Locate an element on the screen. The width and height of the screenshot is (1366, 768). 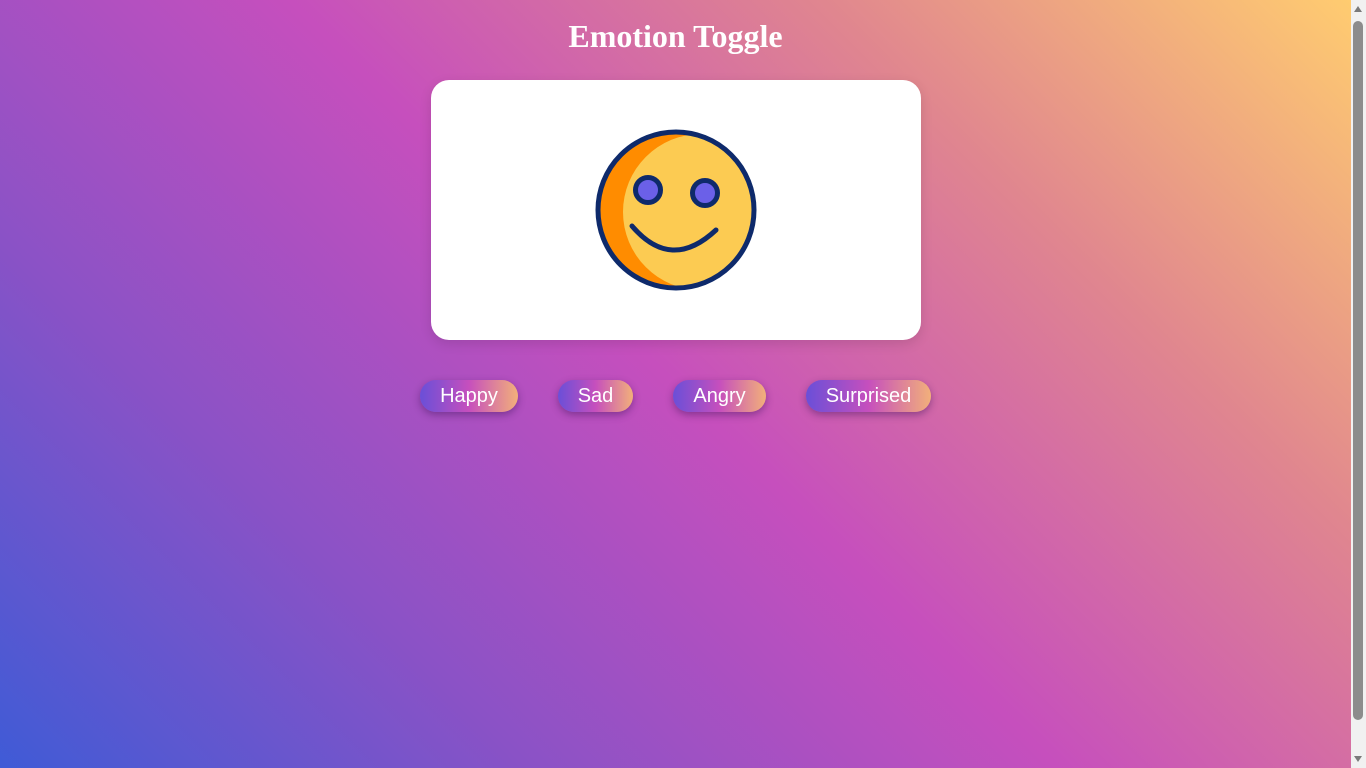
scrollbar-thumb is located at coordinates (1358, 370).